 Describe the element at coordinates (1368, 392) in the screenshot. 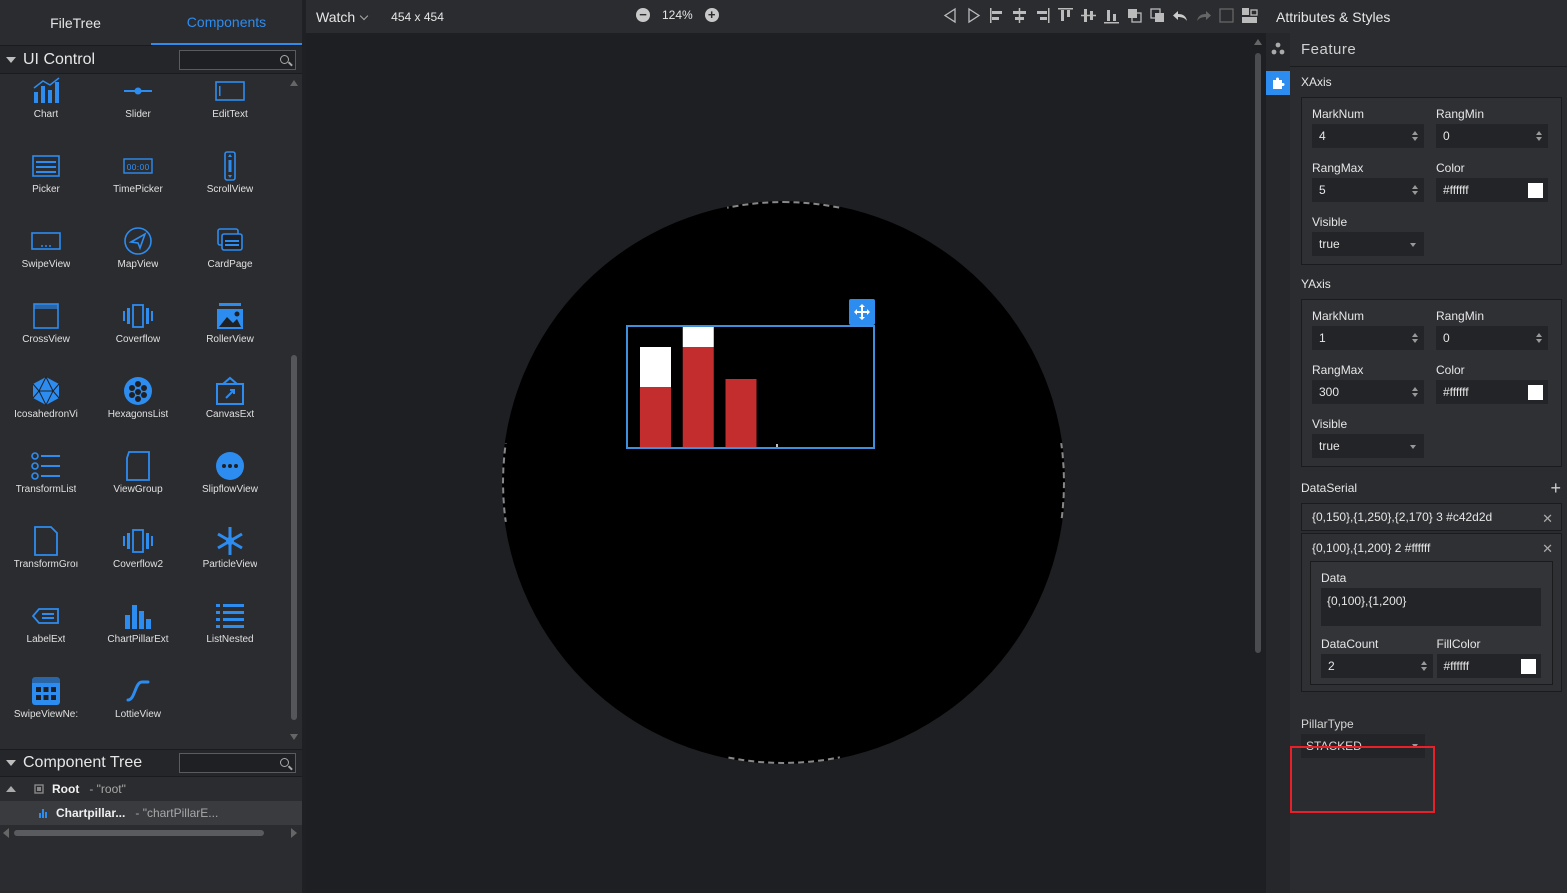

I see `y-rangmax-input: 300` at that location.